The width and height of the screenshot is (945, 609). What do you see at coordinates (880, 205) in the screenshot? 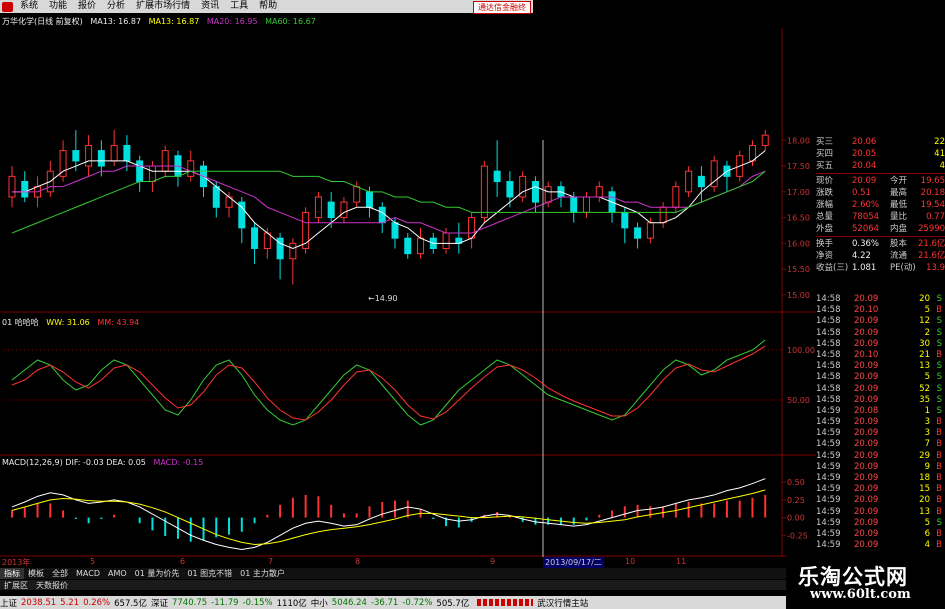
I see `quote-row: 涨幅 2.60% 最低 19.54` at bounding box center [880, 205].